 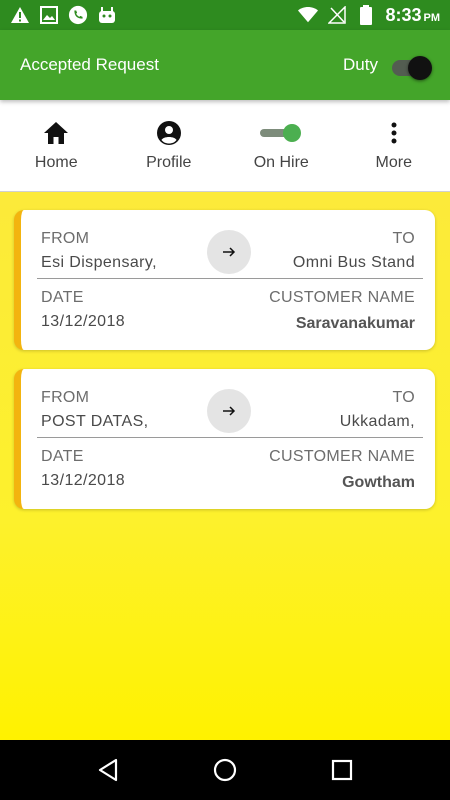 What do you see at coordinates (420, 68) in the screenshot?
I see `duty-toggle-thumb` at bounding box center [420, 68].